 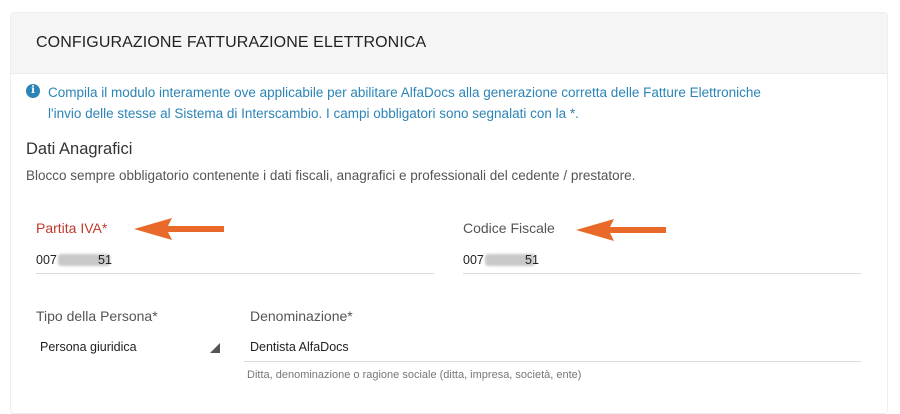 I want to click on tipo-persona-label: Tipo della Persona*, so click(x=97, y=316).